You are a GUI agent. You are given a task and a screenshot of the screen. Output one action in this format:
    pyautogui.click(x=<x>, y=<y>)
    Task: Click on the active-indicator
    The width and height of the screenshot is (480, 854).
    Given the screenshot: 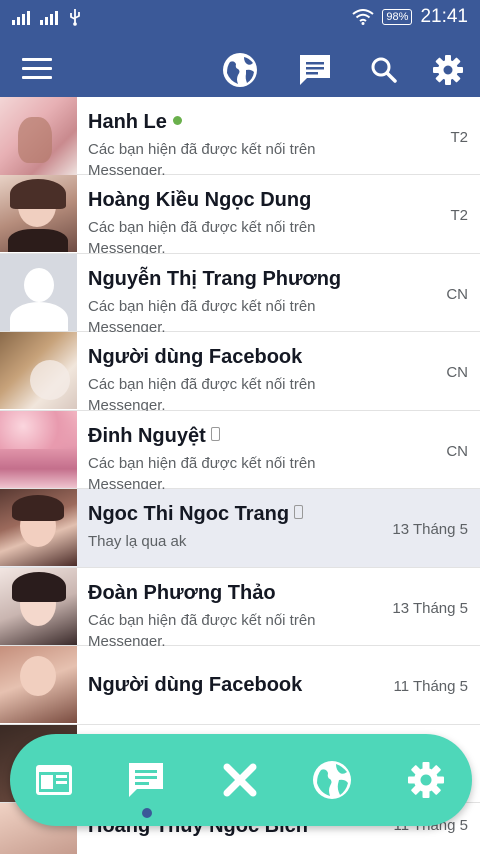 What is the action you would take?
    pyautogui.click(x=147, y=813)
    